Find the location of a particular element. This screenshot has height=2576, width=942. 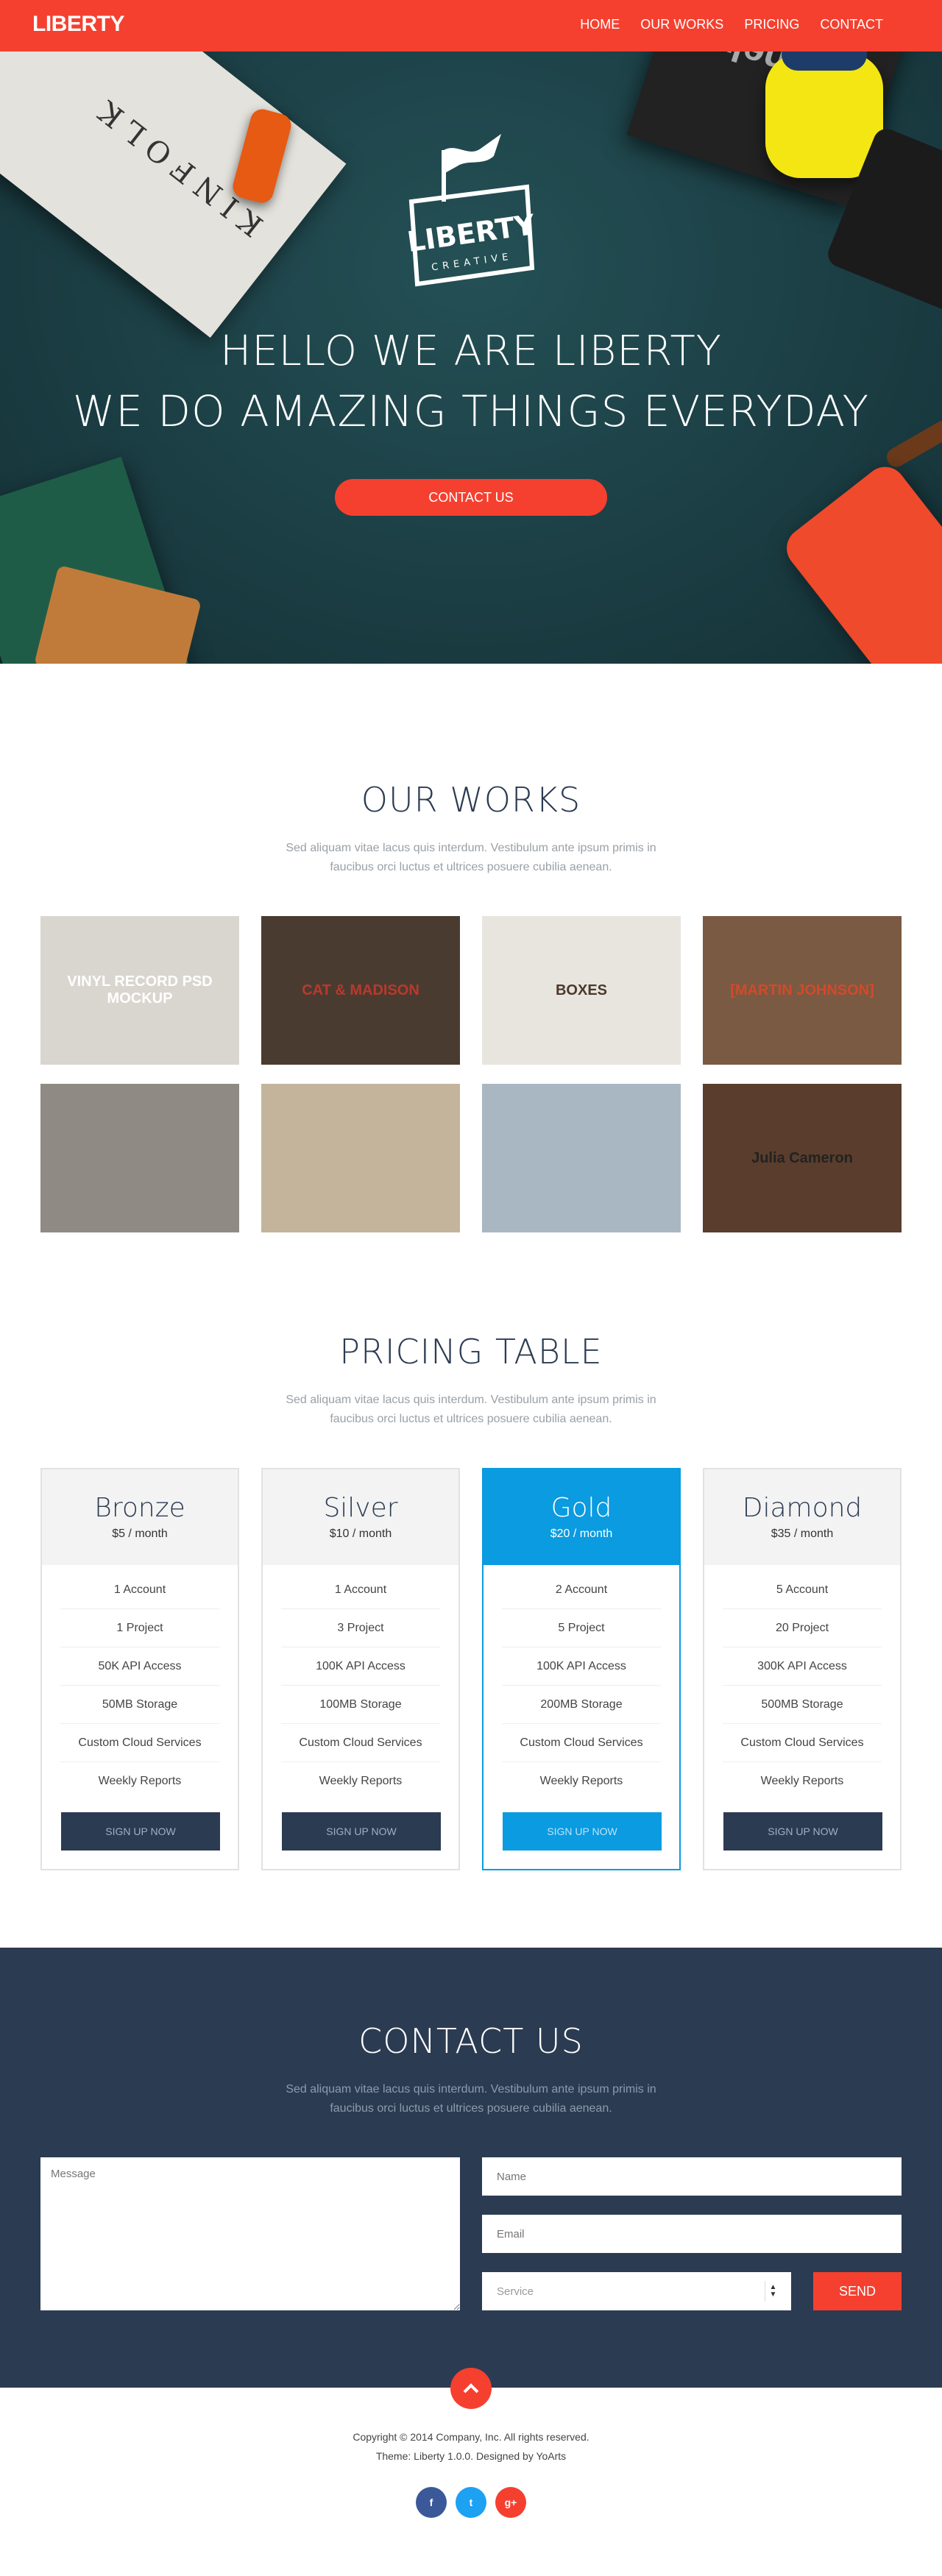

work-thumbnail: CAT & MADISON is located at coordinates (360, 990).